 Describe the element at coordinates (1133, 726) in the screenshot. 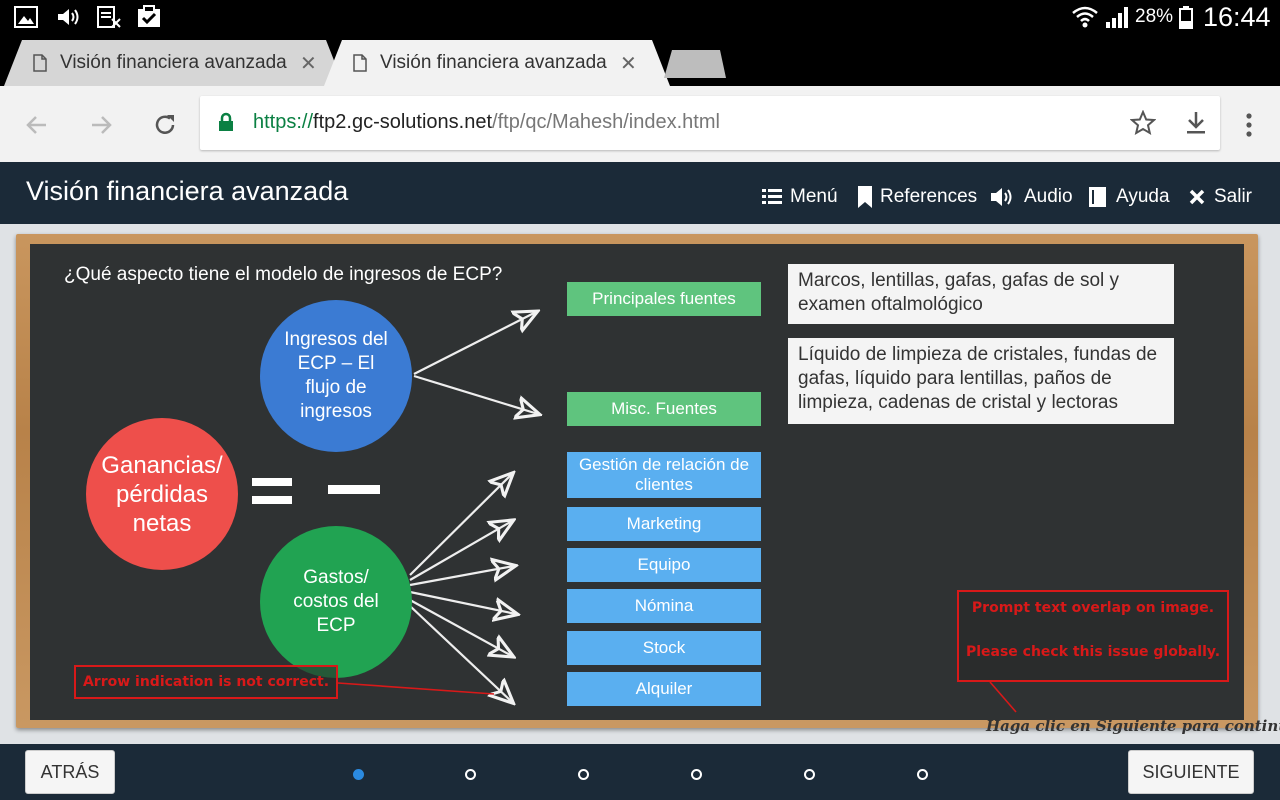

I see `continue-hint: Haga clic en Siguiente para continuar.` at that location.